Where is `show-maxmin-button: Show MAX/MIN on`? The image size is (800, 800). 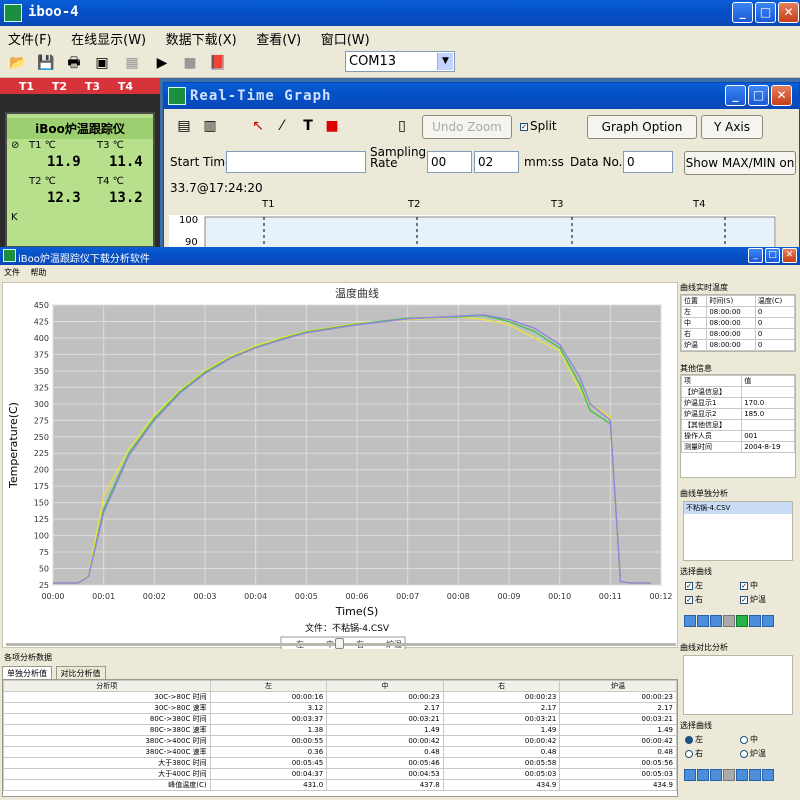 show-maxmin-button: Show MAX/MIN on is located at coordinates (740, 163).